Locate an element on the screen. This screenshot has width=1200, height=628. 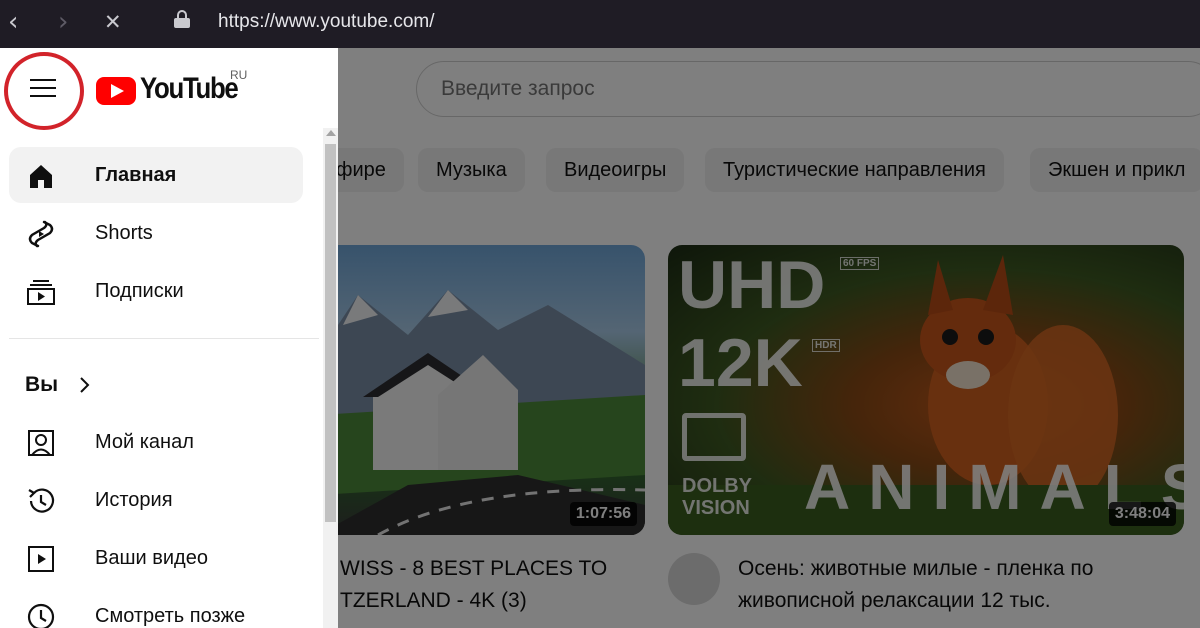
sidebar-item-my-channel: Мой канал is located at coordinates (156, 442).